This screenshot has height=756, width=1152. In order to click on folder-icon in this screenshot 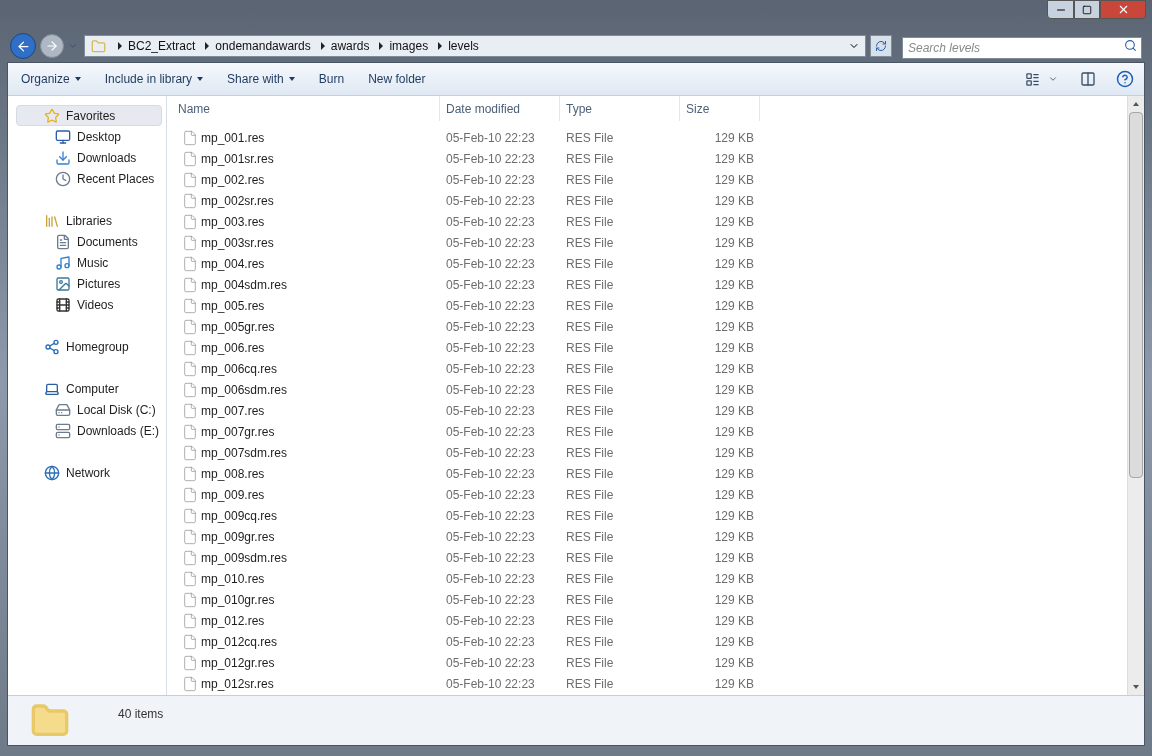, I will do `click(98, 46)`.